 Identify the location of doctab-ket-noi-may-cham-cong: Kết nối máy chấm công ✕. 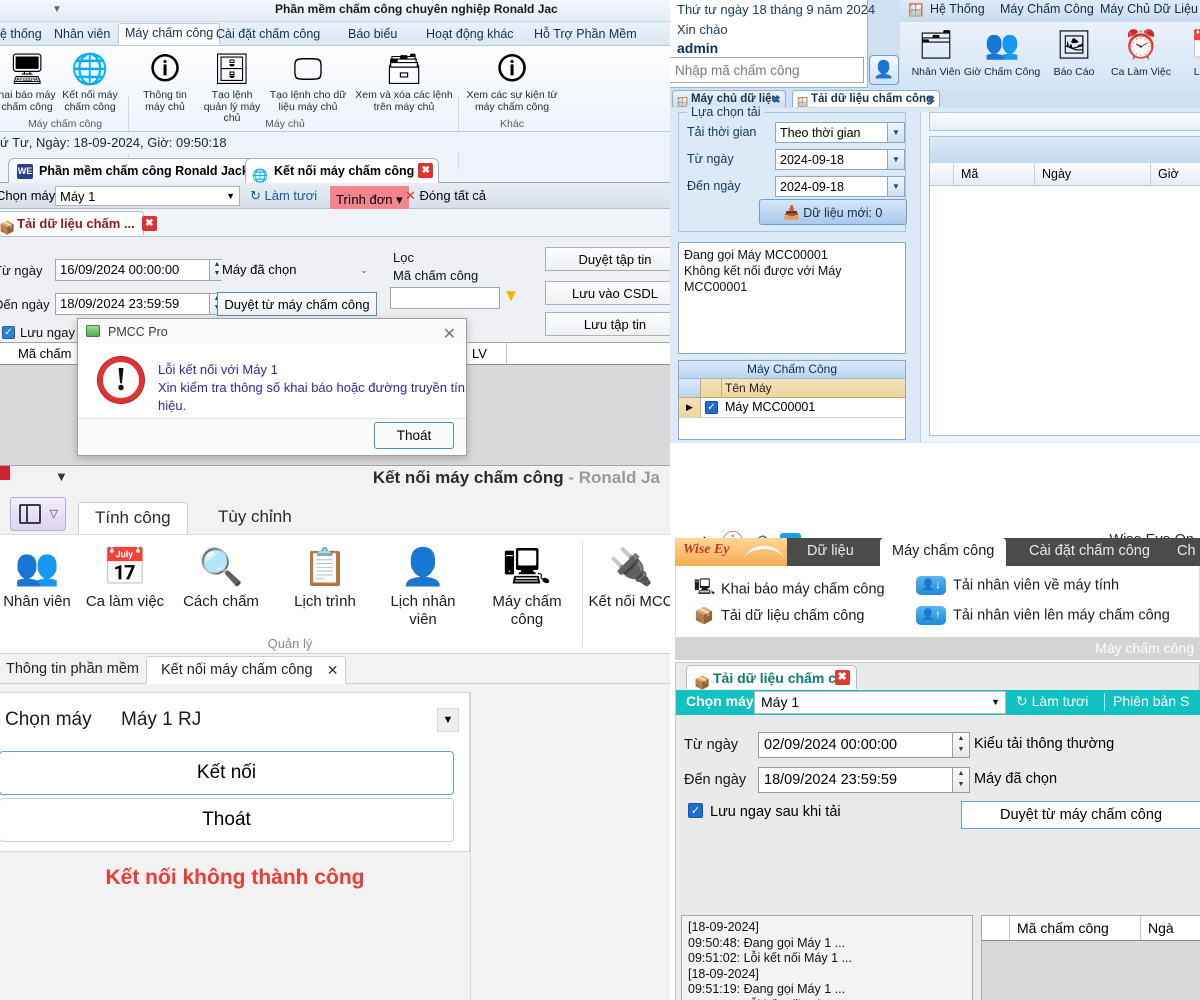
(246, 670).